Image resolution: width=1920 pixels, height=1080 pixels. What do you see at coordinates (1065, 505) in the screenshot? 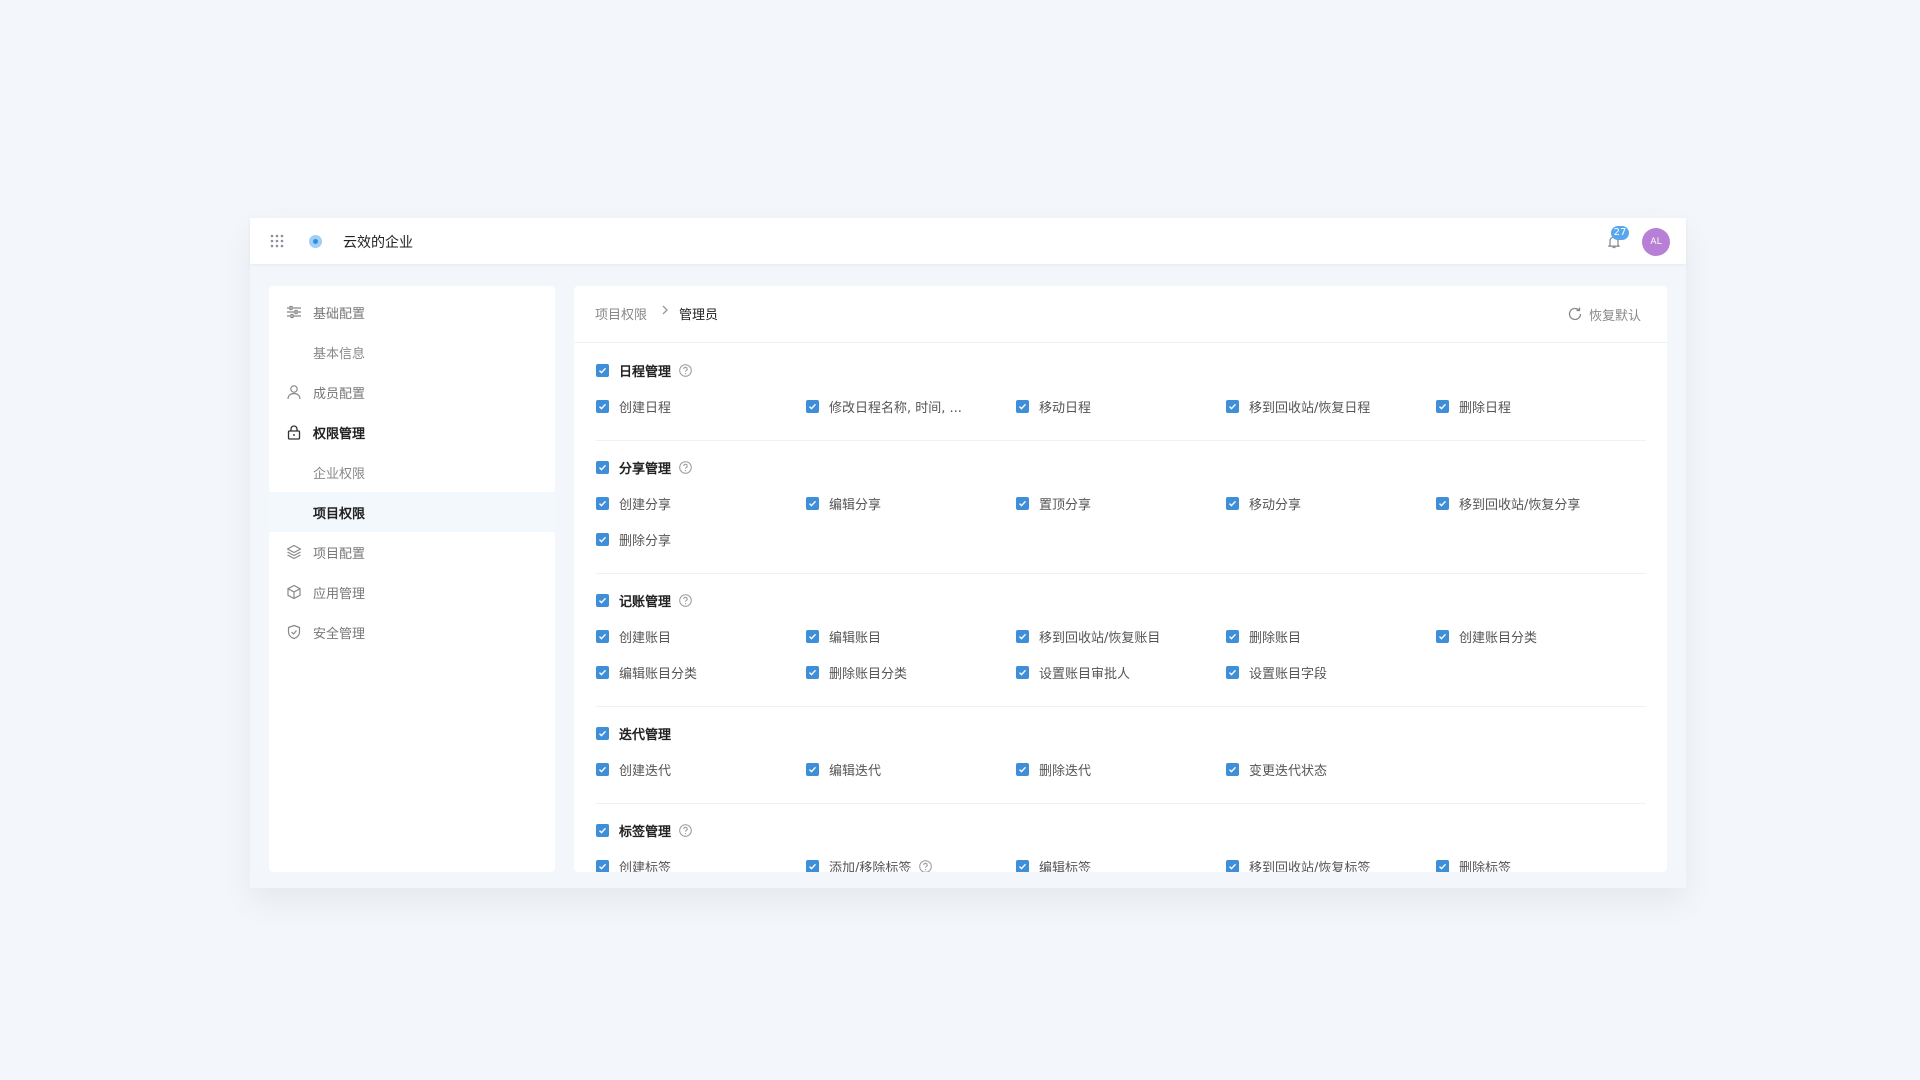
I see `permission-label: 置顶分享` at bounding box center [1065, 505].